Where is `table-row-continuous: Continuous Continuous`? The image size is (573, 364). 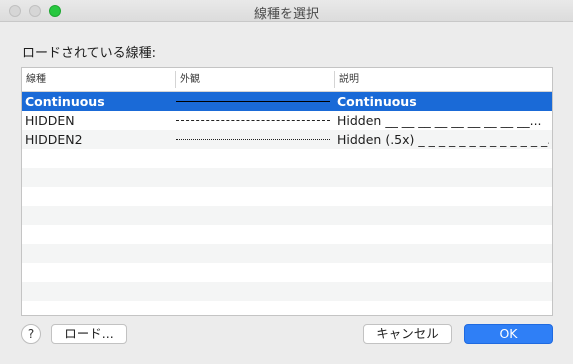
table-row-continuous: Continuous Continuous is located at coordinates (287, 101).